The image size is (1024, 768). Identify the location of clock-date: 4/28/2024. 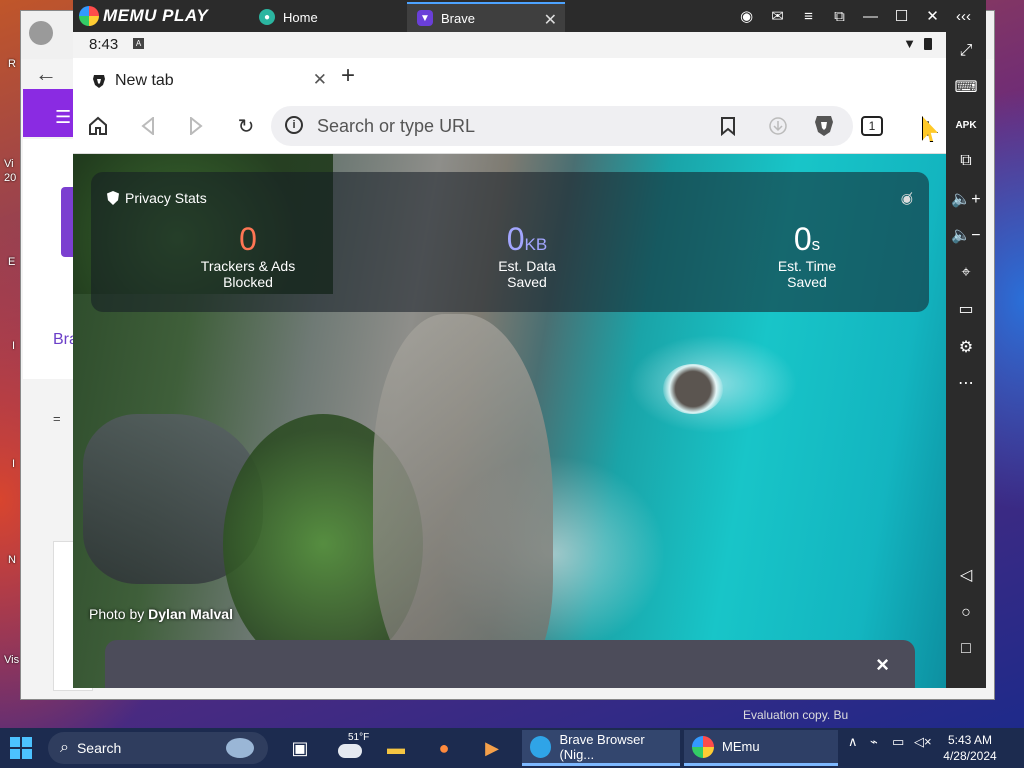
(970, 756).